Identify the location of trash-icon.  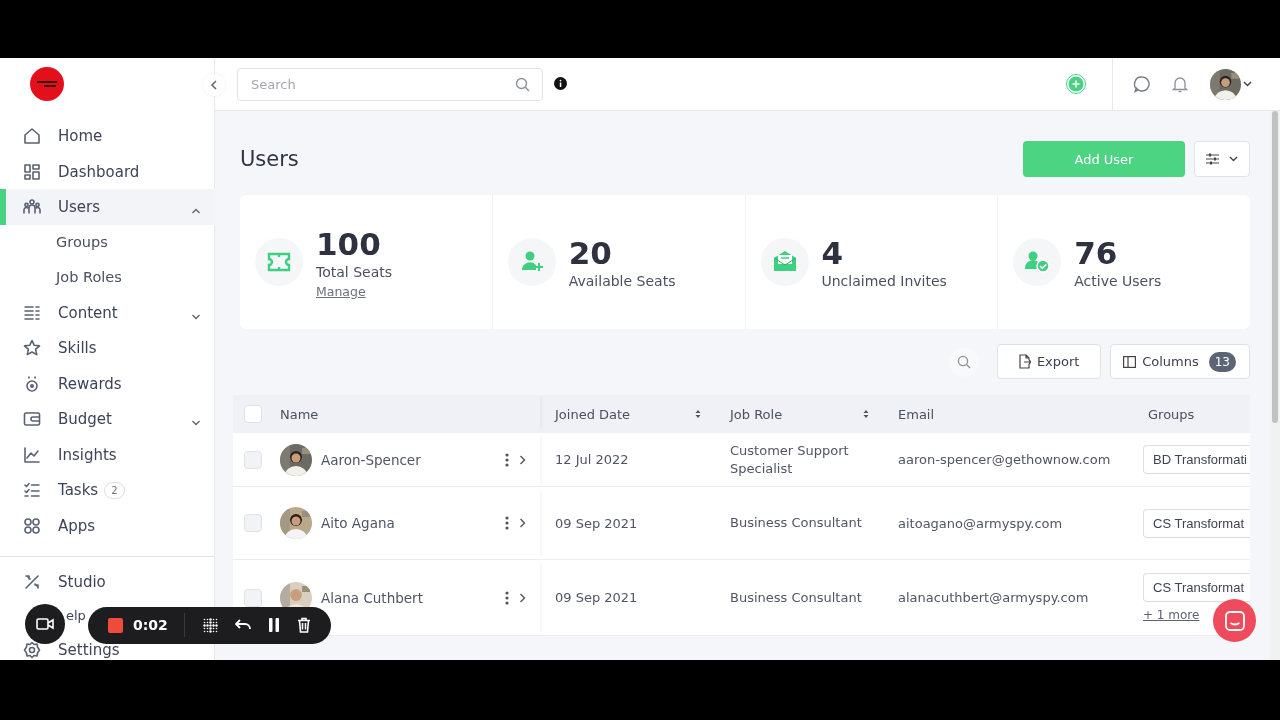
(303, 625).